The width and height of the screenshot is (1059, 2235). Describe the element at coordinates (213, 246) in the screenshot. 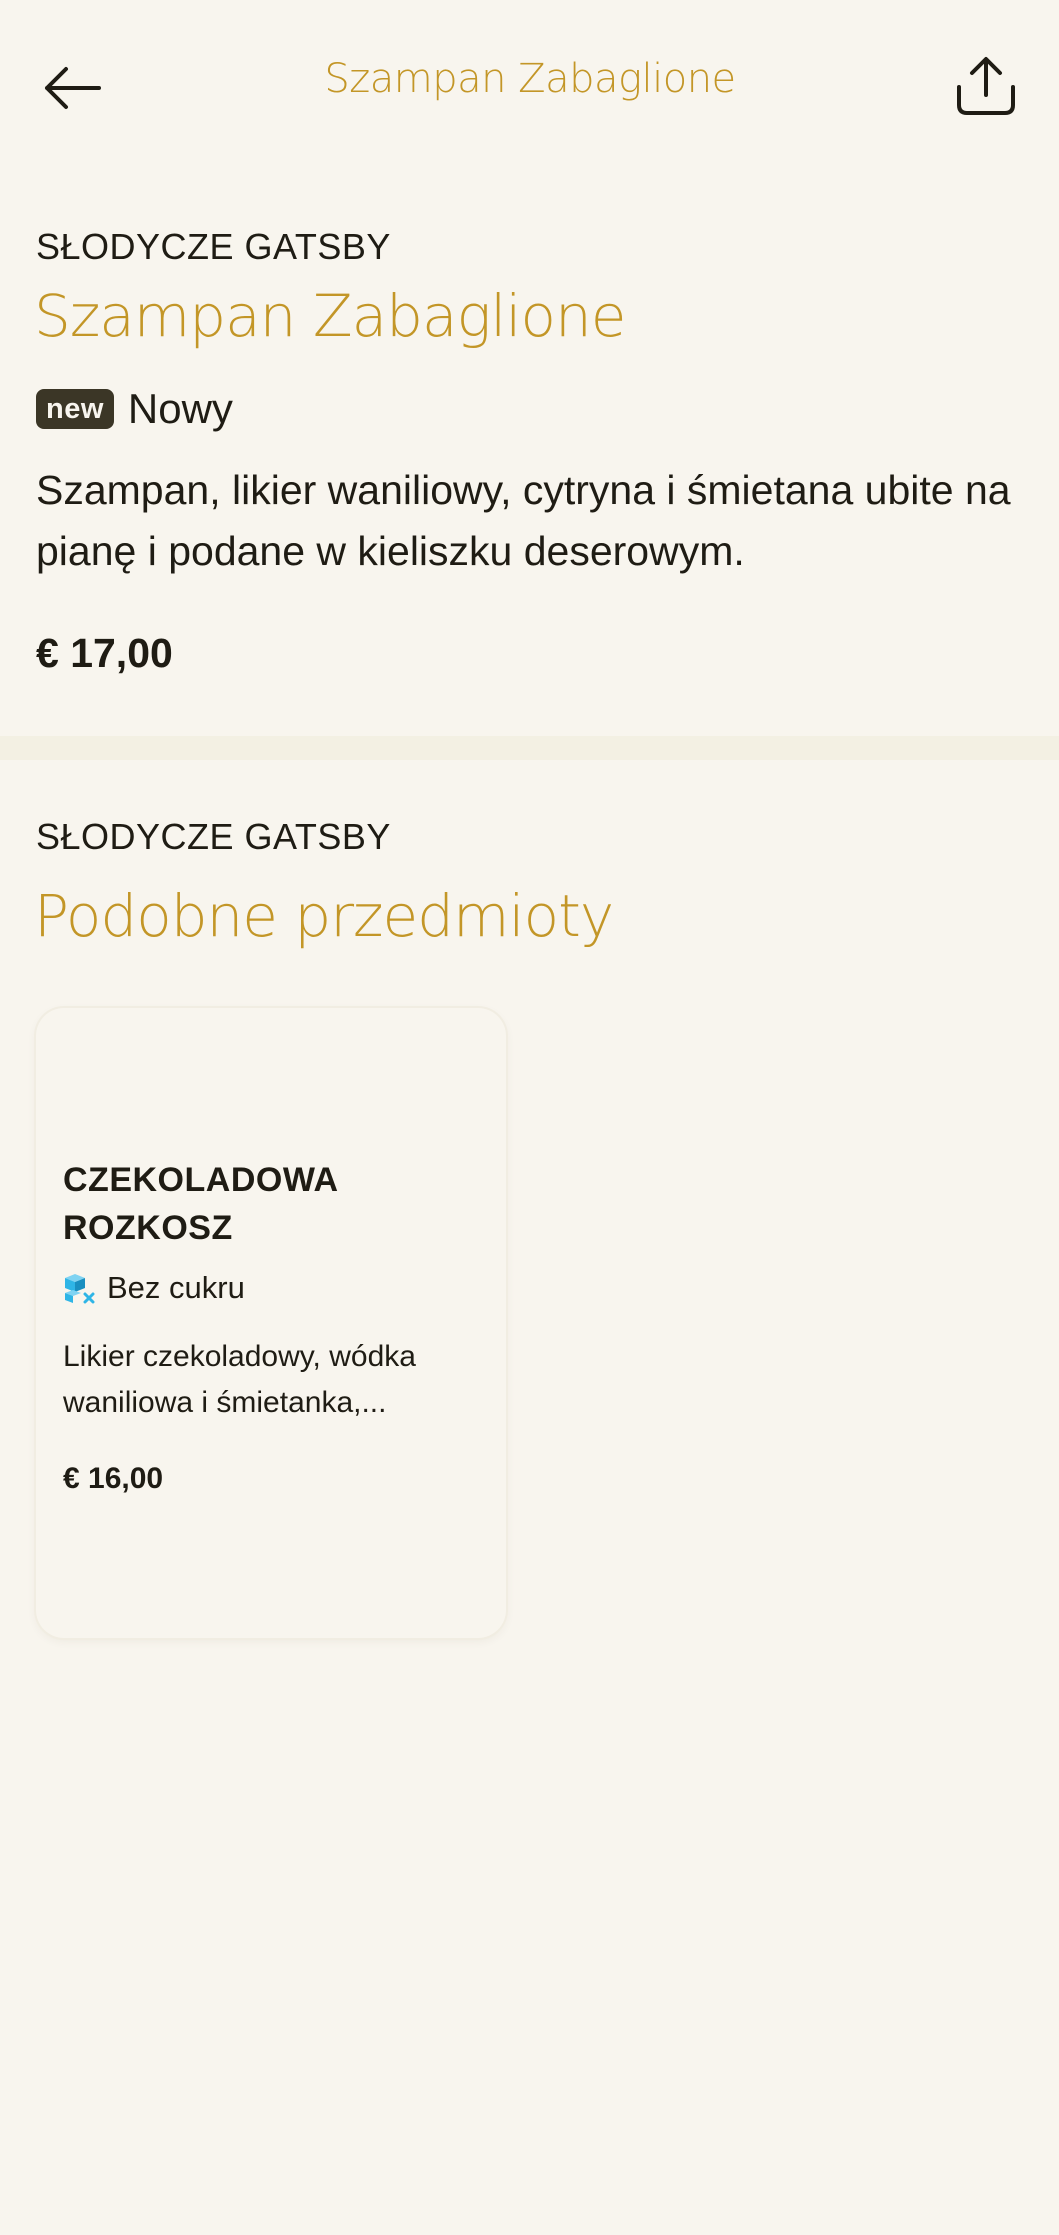

I see `product-category: SŁODYCZE GATSBY` at that location.